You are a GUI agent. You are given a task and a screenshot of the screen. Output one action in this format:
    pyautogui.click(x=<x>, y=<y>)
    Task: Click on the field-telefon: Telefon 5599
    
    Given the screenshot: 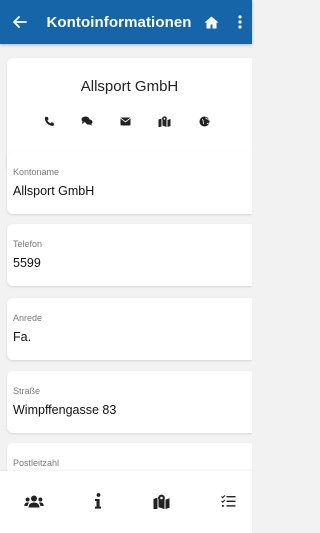 What is the action you would take?
    pyautogui.click(x=129, y=255)
    